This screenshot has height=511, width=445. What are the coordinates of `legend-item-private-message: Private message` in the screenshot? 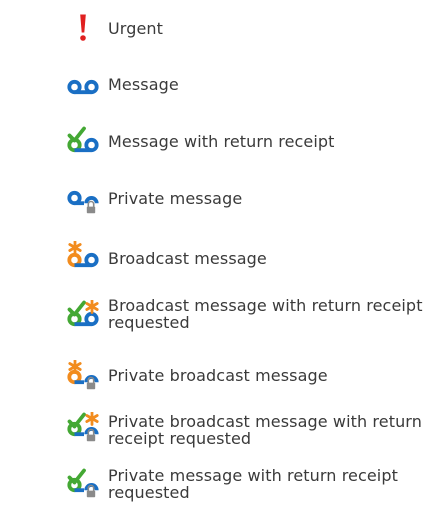 It's located at (222, 199).